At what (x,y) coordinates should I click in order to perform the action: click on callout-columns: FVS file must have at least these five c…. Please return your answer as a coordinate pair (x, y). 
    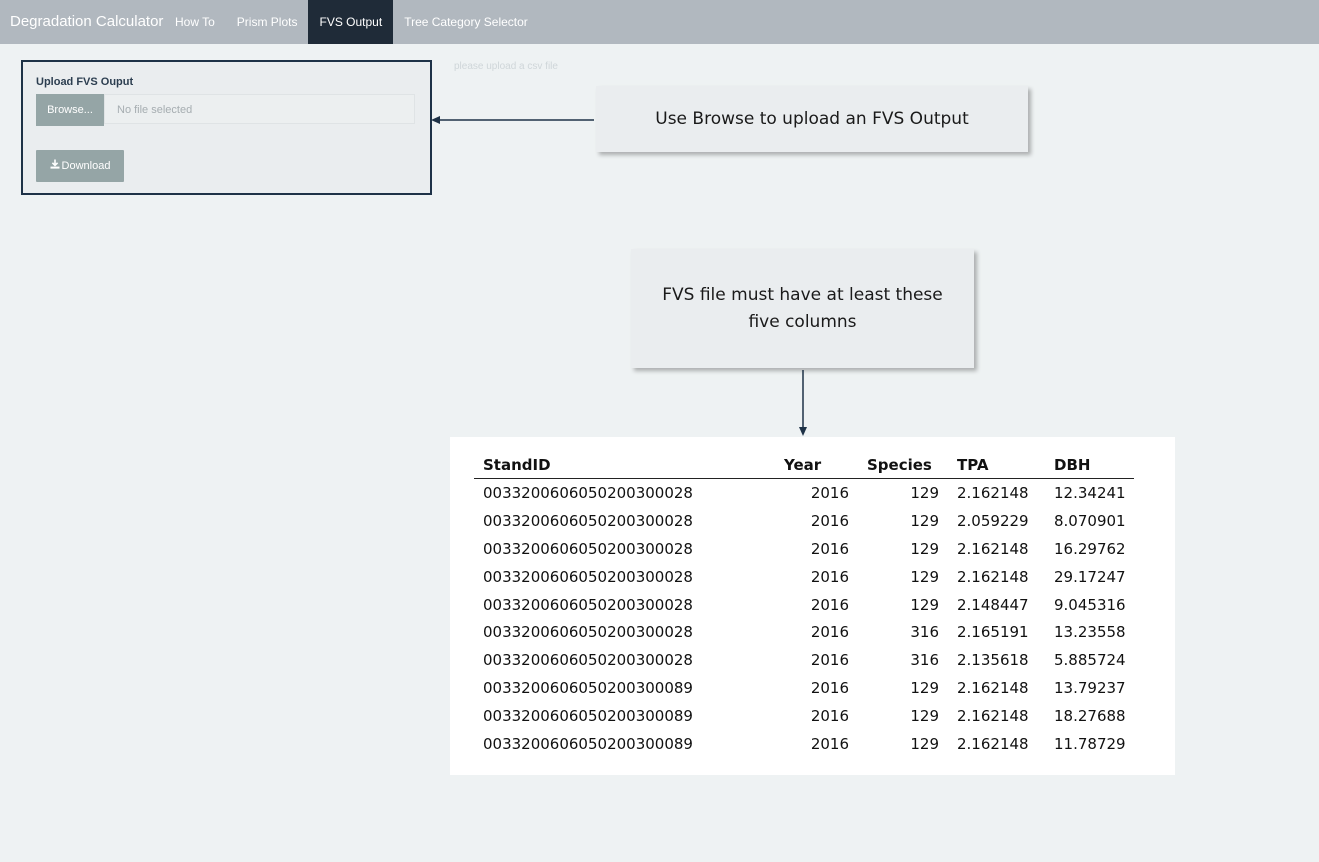
    Looking at the image, I should click on (802, 308).